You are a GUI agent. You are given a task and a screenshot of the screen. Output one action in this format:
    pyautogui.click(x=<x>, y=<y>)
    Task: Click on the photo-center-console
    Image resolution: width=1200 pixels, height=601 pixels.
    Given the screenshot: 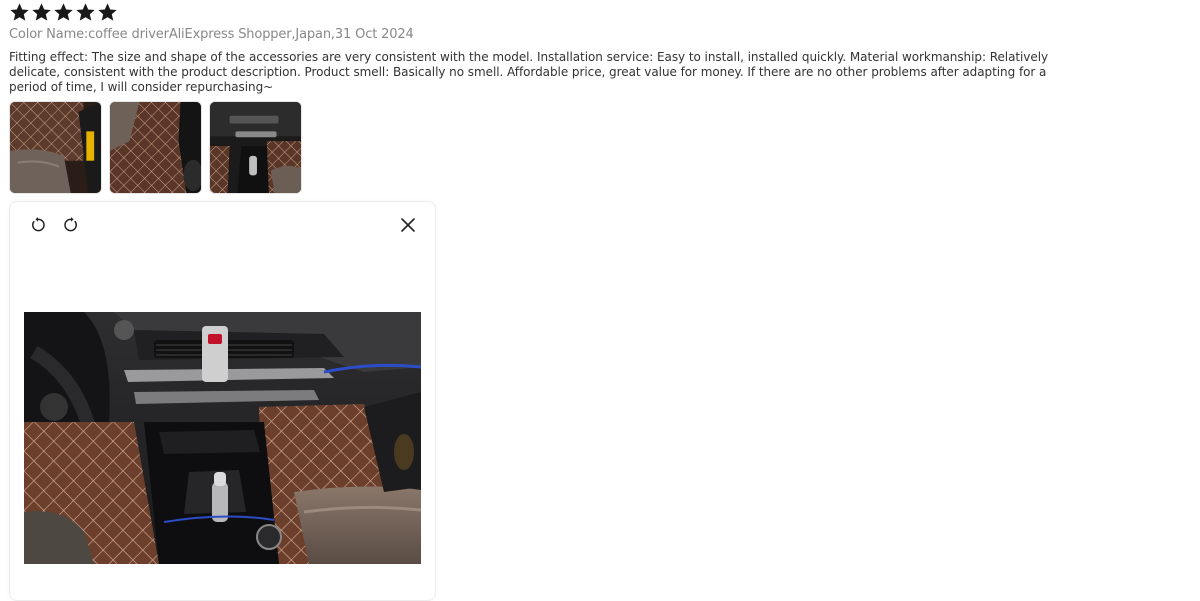 What is the action you would take?
    pyautogui.click(x=255, y=147)
    